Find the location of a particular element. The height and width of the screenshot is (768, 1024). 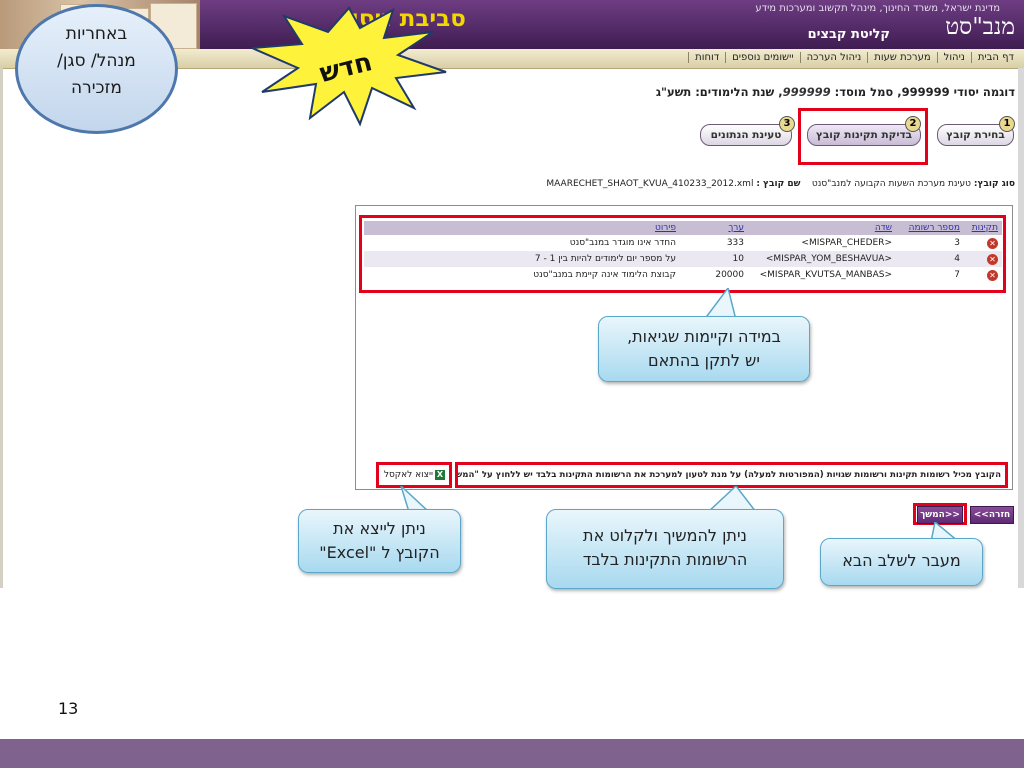

step-load-data: טעינת הנתונים is located at coordinates (746, 135).